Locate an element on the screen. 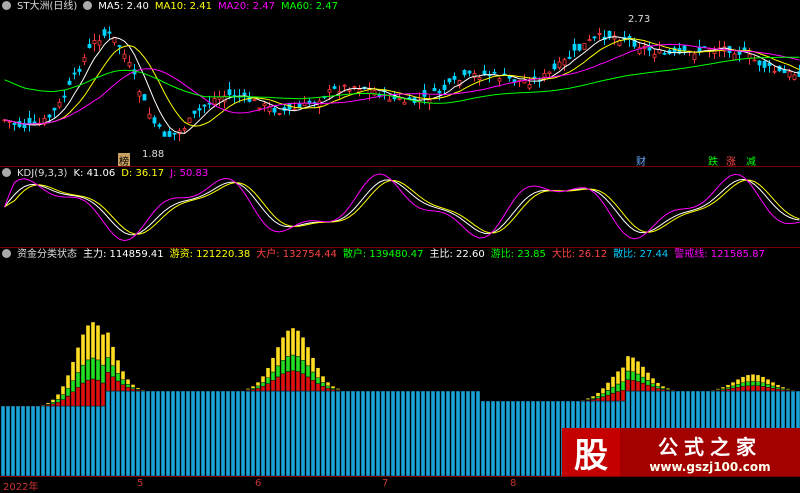 This screenshot has height=493, width=800. kdj-settings-icon is located at coordinates (6, 172).